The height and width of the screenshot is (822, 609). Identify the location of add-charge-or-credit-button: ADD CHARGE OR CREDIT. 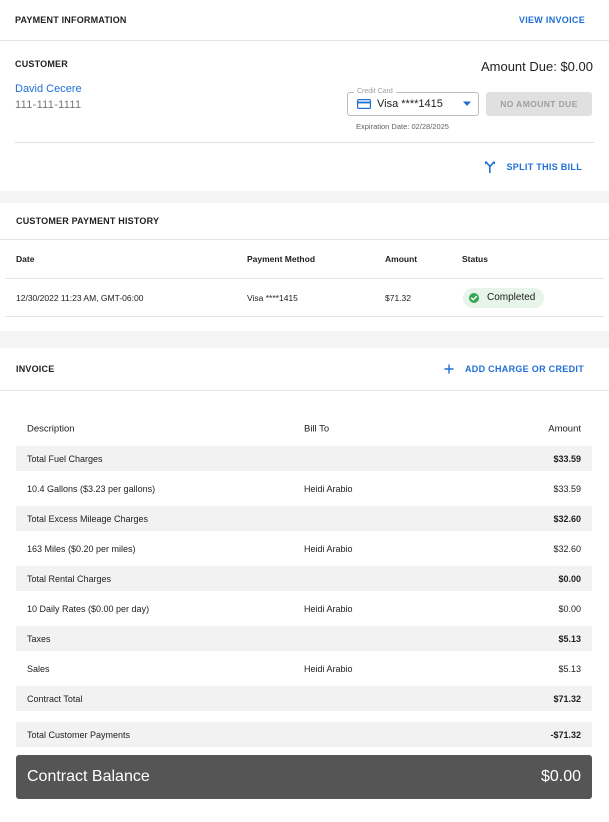
(514, 369).